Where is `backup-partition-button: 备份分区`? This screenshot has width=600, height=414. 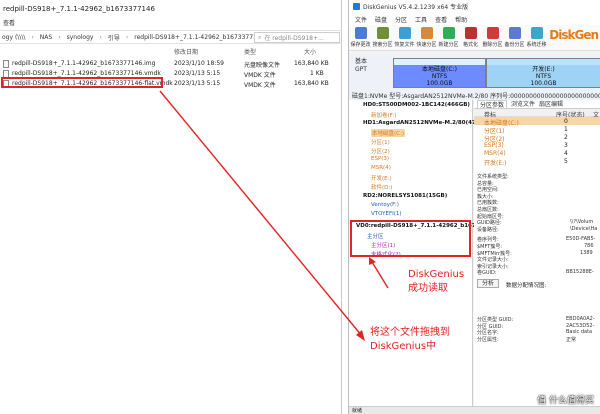
backup-partition-button: 备份分区 is located at coordinates (514, 37).